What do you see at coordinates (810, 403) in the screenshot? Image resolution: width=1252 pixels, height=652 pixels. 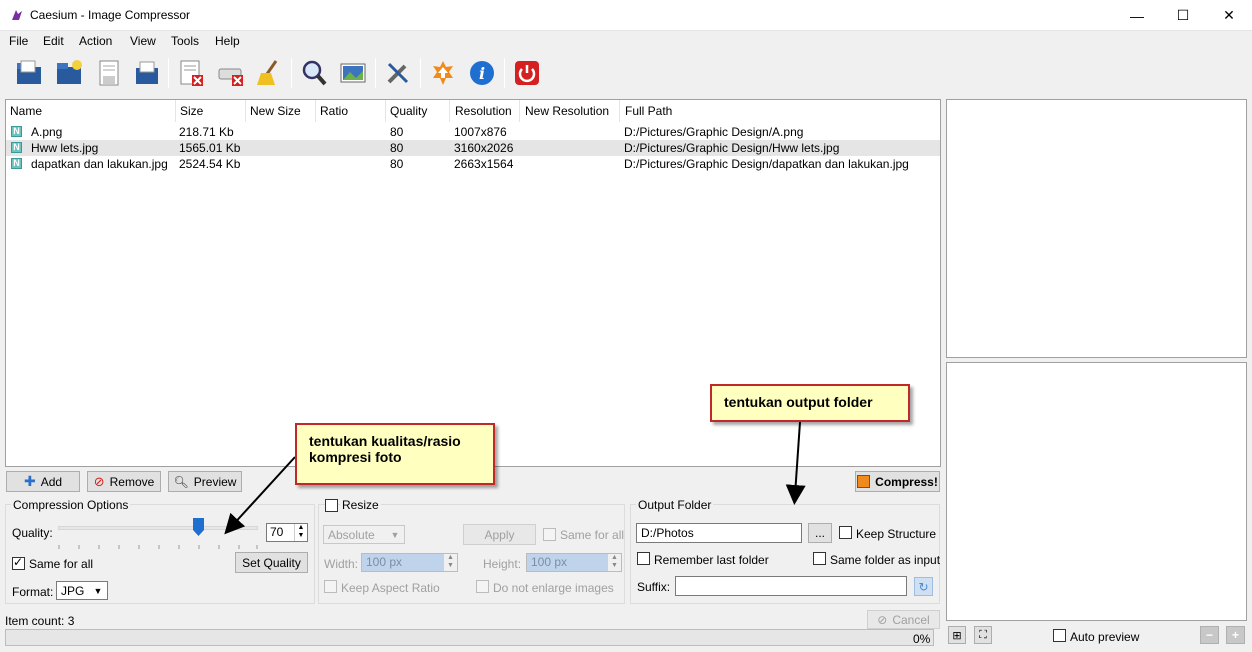 I see `output-callout: tentukan output folder` at bounding box center [810, 403].